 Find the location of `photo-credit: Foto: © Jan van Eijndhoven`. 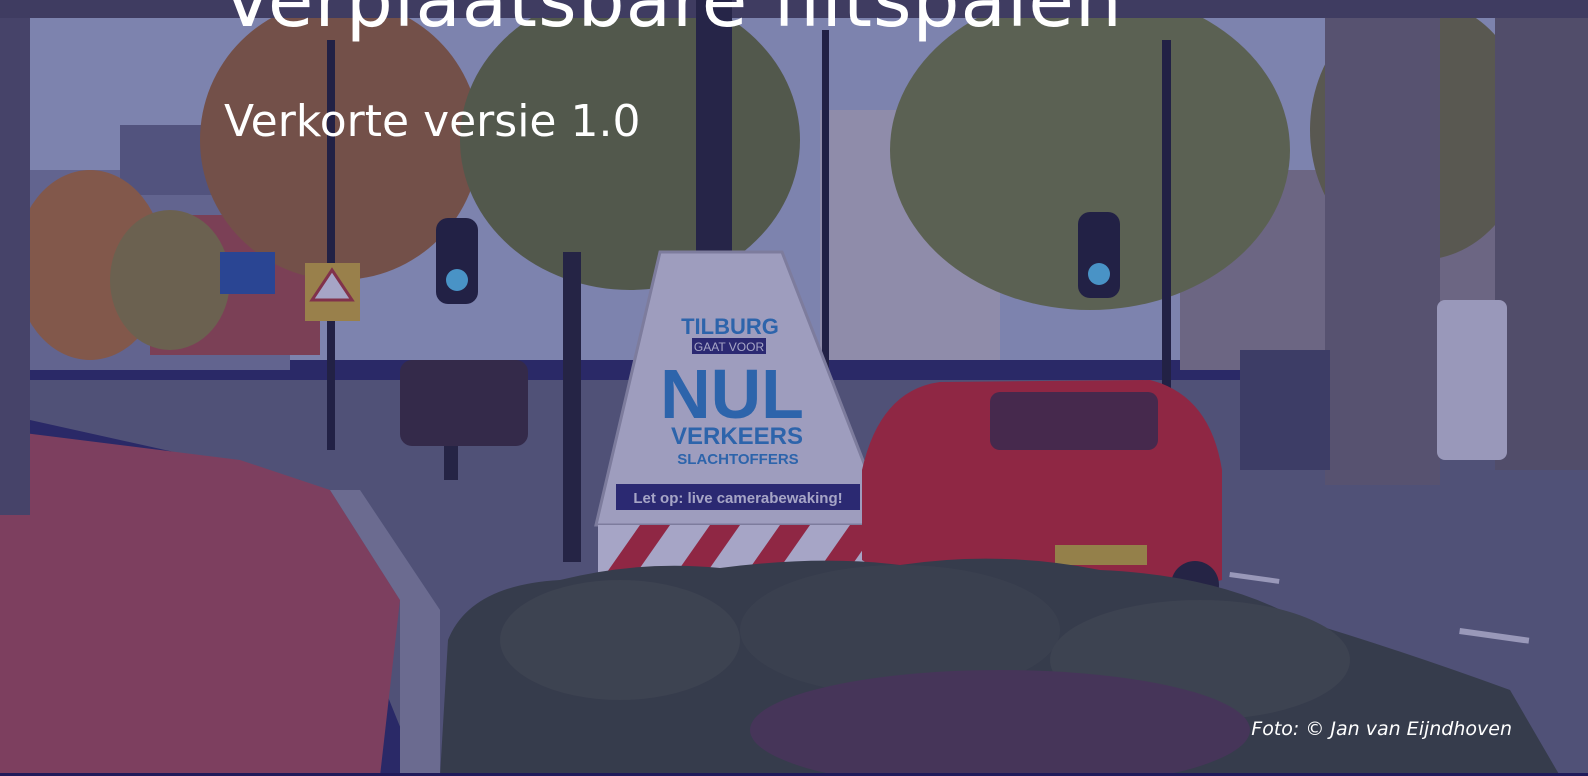

photo-credit: Foto: © Jan van Eijndhoven is located at coordinates (1381, 729).